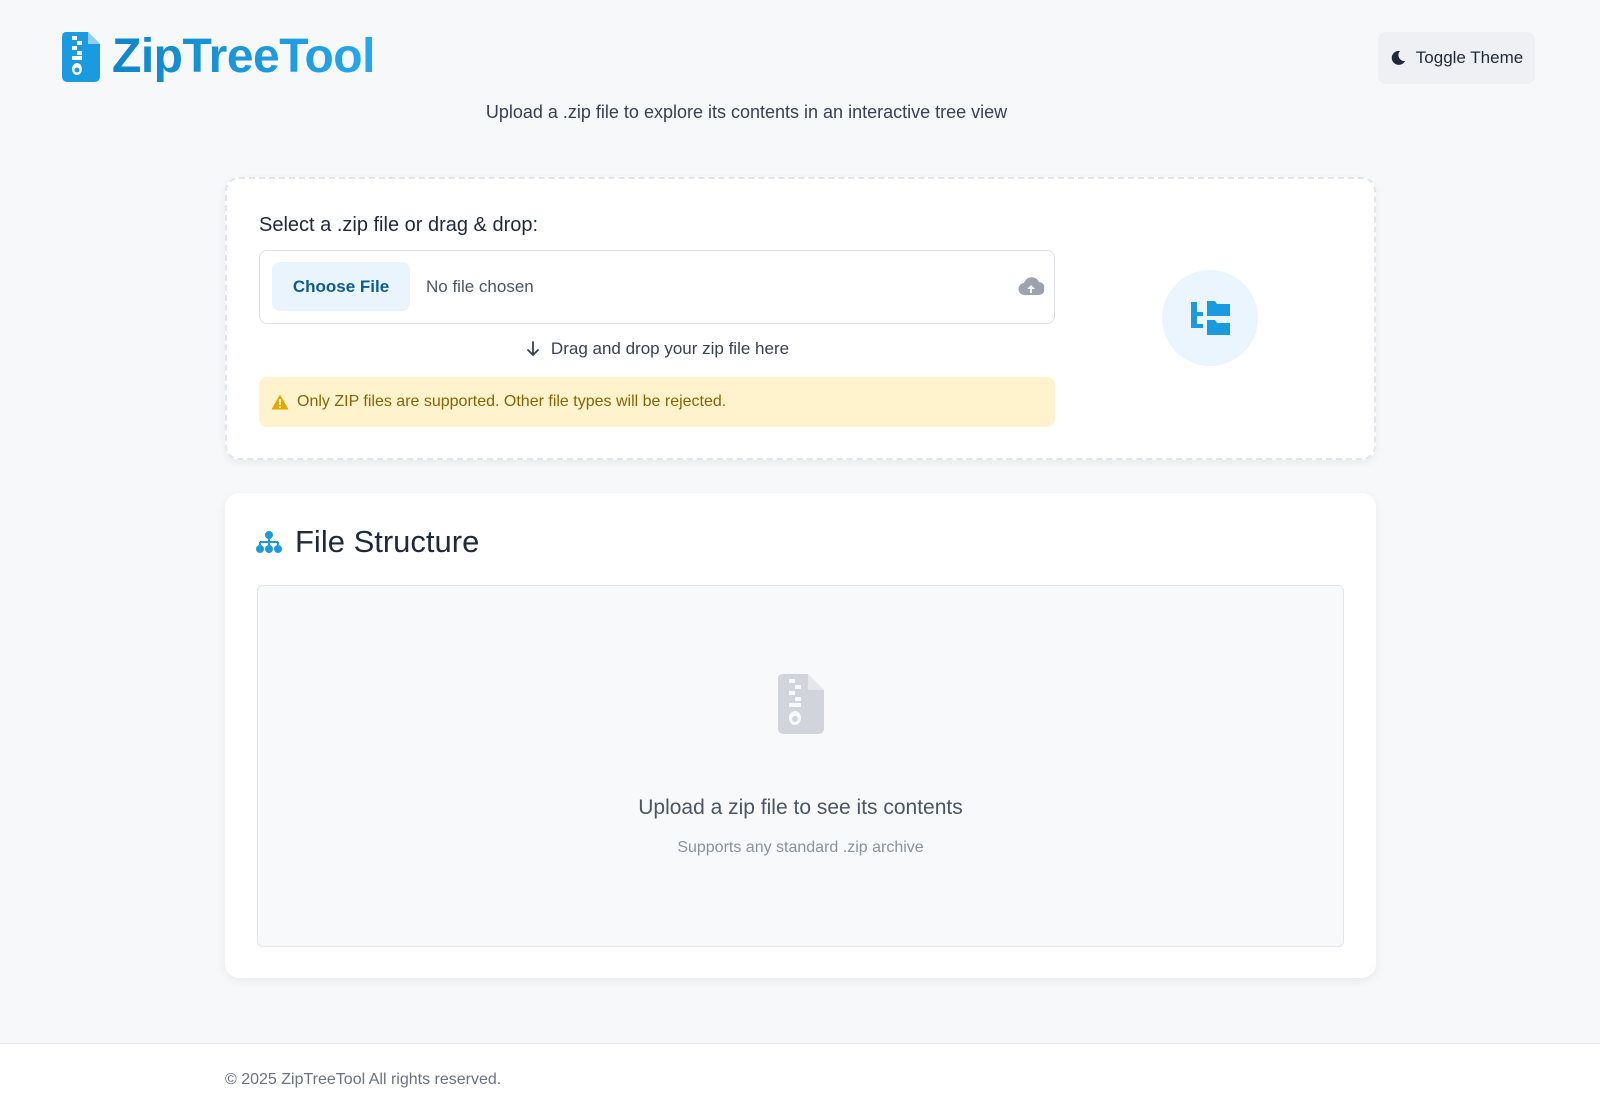 The image size is (1600, 1115). I want to click on toggle-theme-button: Toggle Theme, so click(1456, 58).